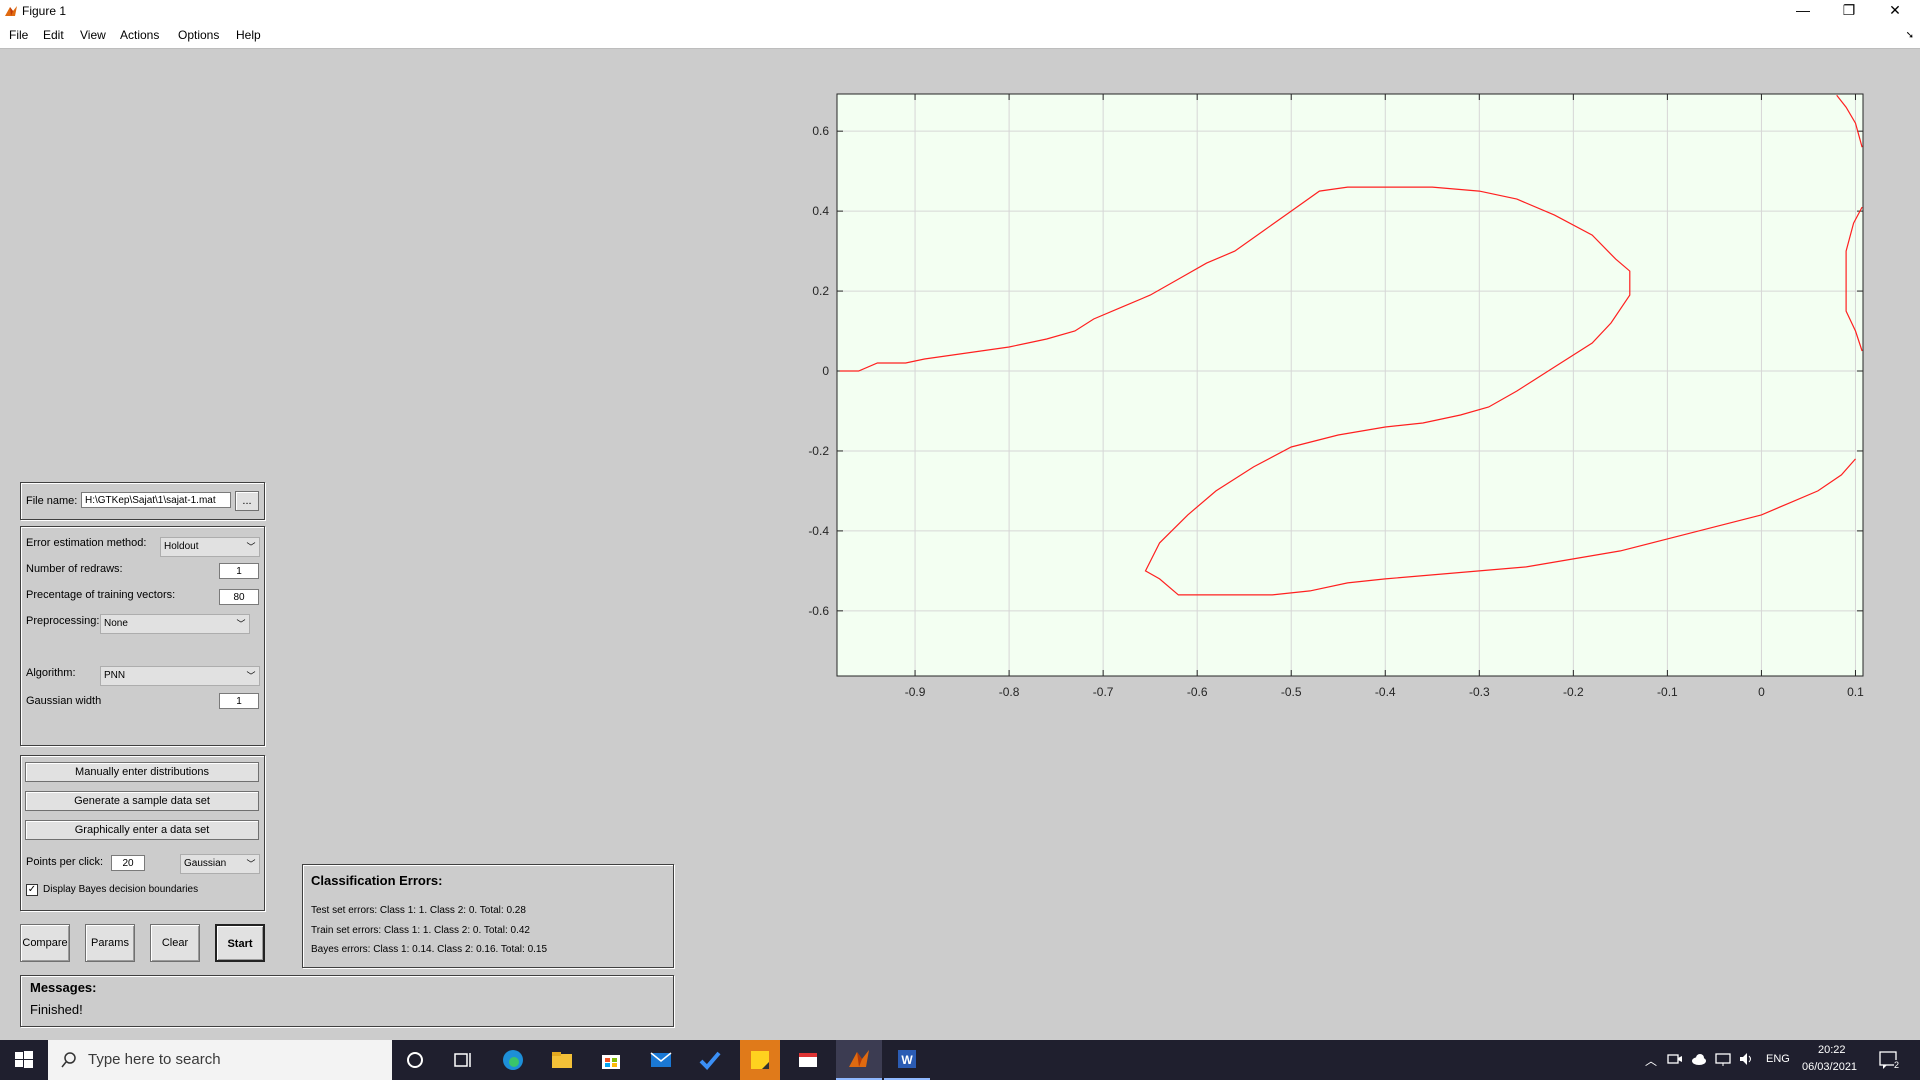 The image size is (1920, 1080). Describe the element at coordinates (611, 1060) in the screenshot. I see `store-icon` at that location.